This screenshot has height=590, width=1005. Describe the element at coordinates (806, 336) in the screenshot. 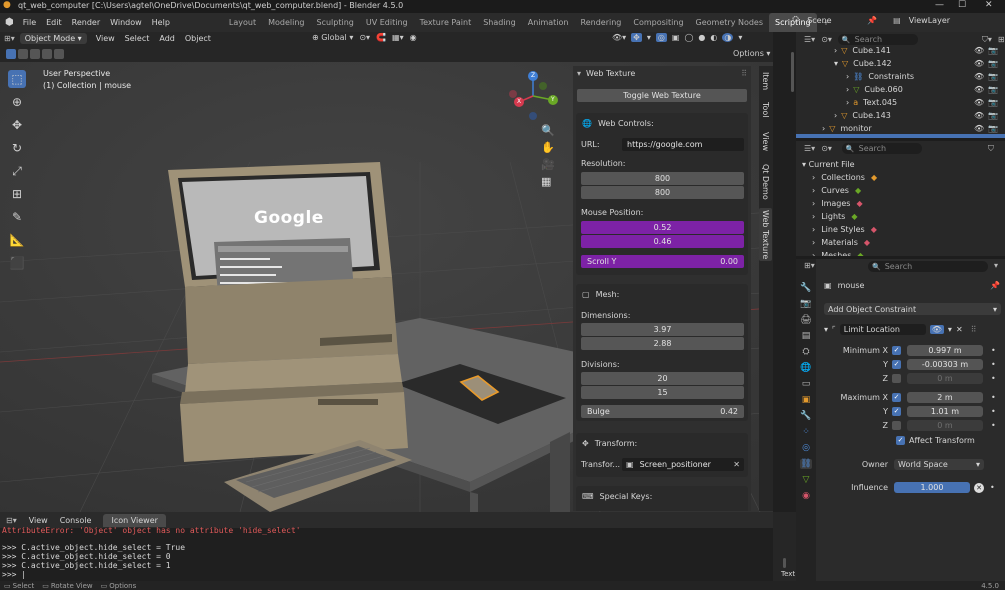

I see `view-layer-tab-icon: ▤` at that location.